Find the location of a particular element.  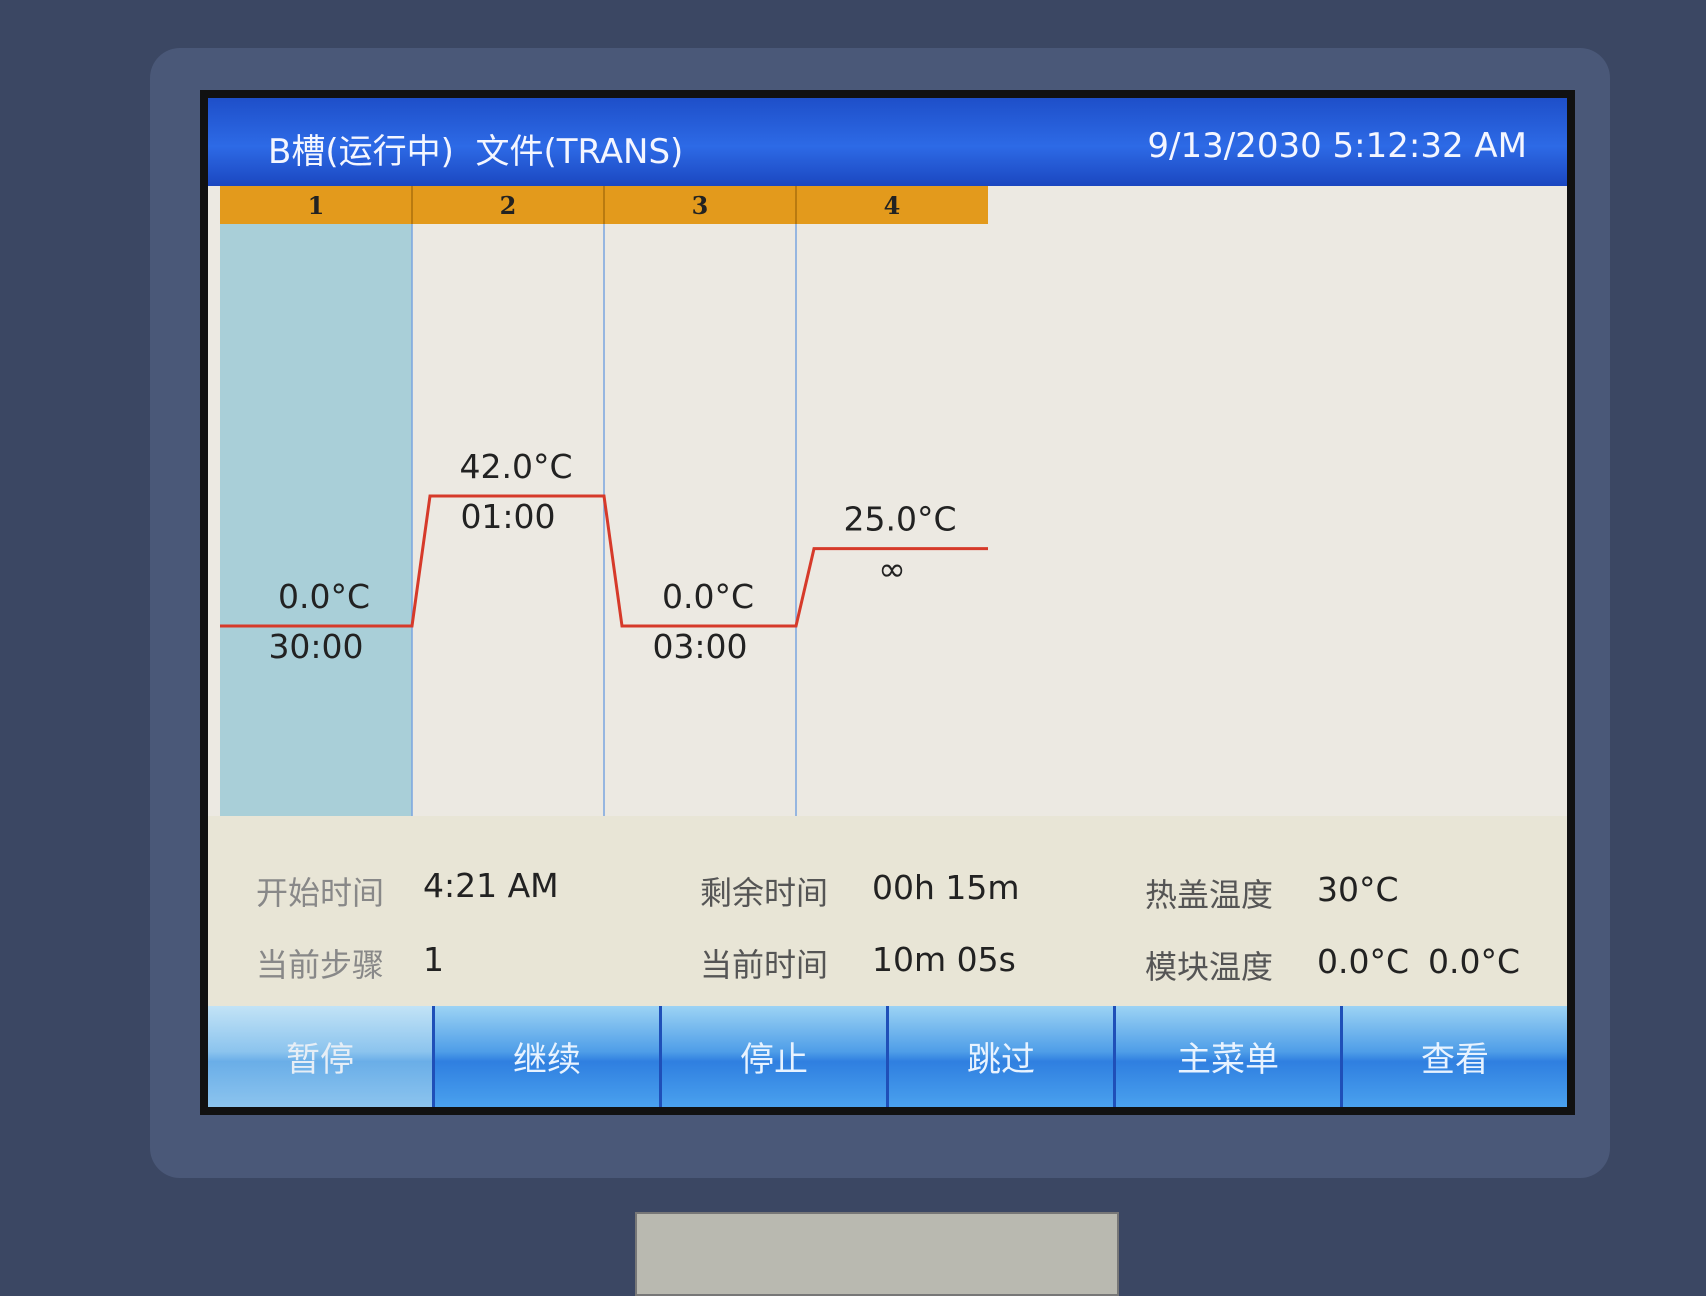

step-duration: ∞ is located at coordinates (892, 569).